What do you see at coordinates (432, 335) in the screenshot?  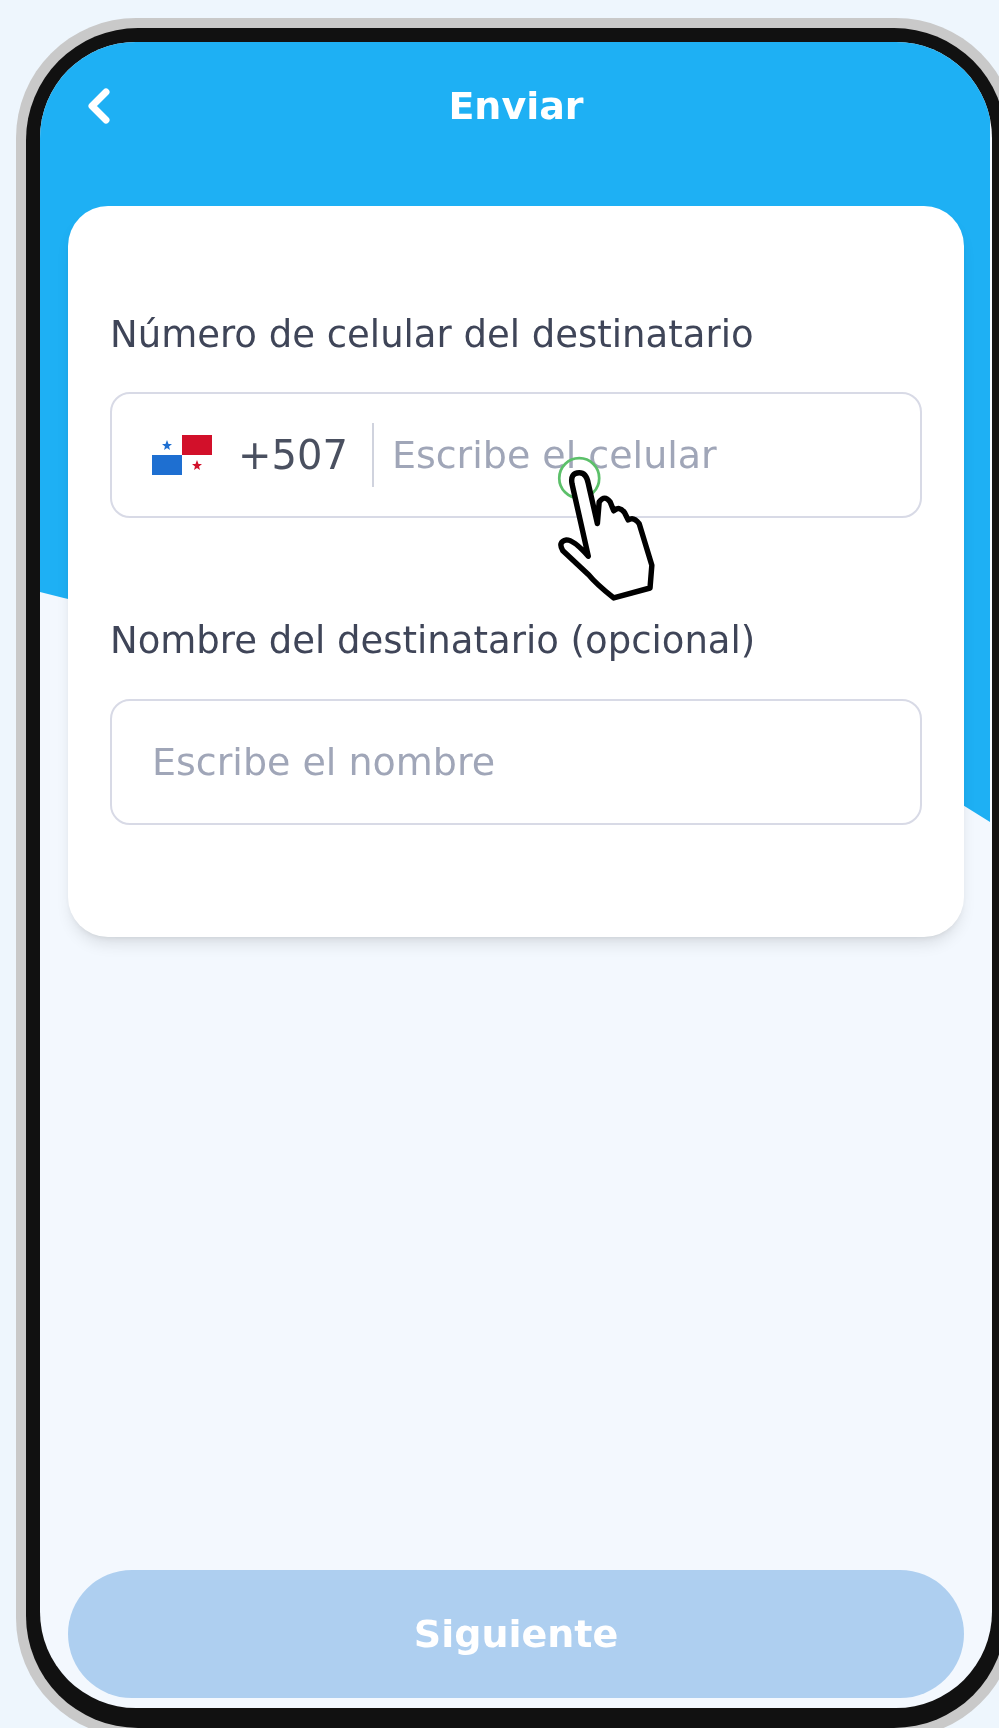 I see `field-label: Número de celular del destinatario` at bounding box center [432, 335].